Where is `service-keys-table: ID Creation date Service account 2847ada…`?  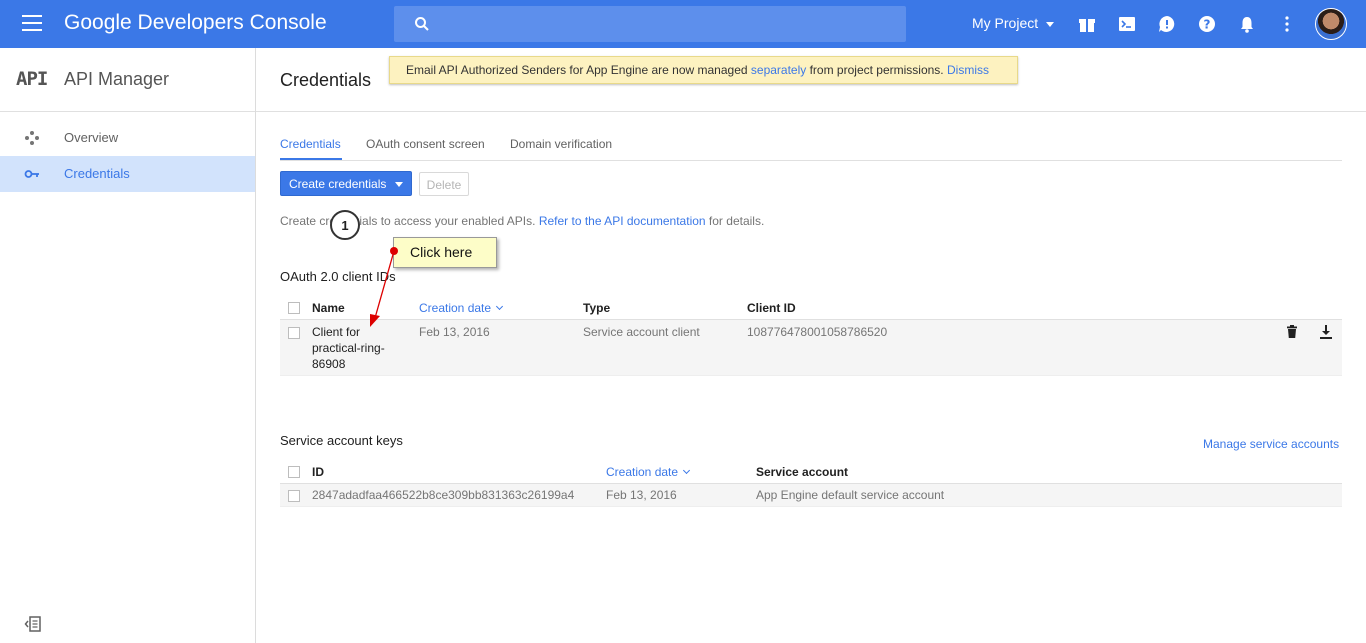
service-keys-table: ID Creation date Service account 2847ada… is located at coordinates (811, 483).